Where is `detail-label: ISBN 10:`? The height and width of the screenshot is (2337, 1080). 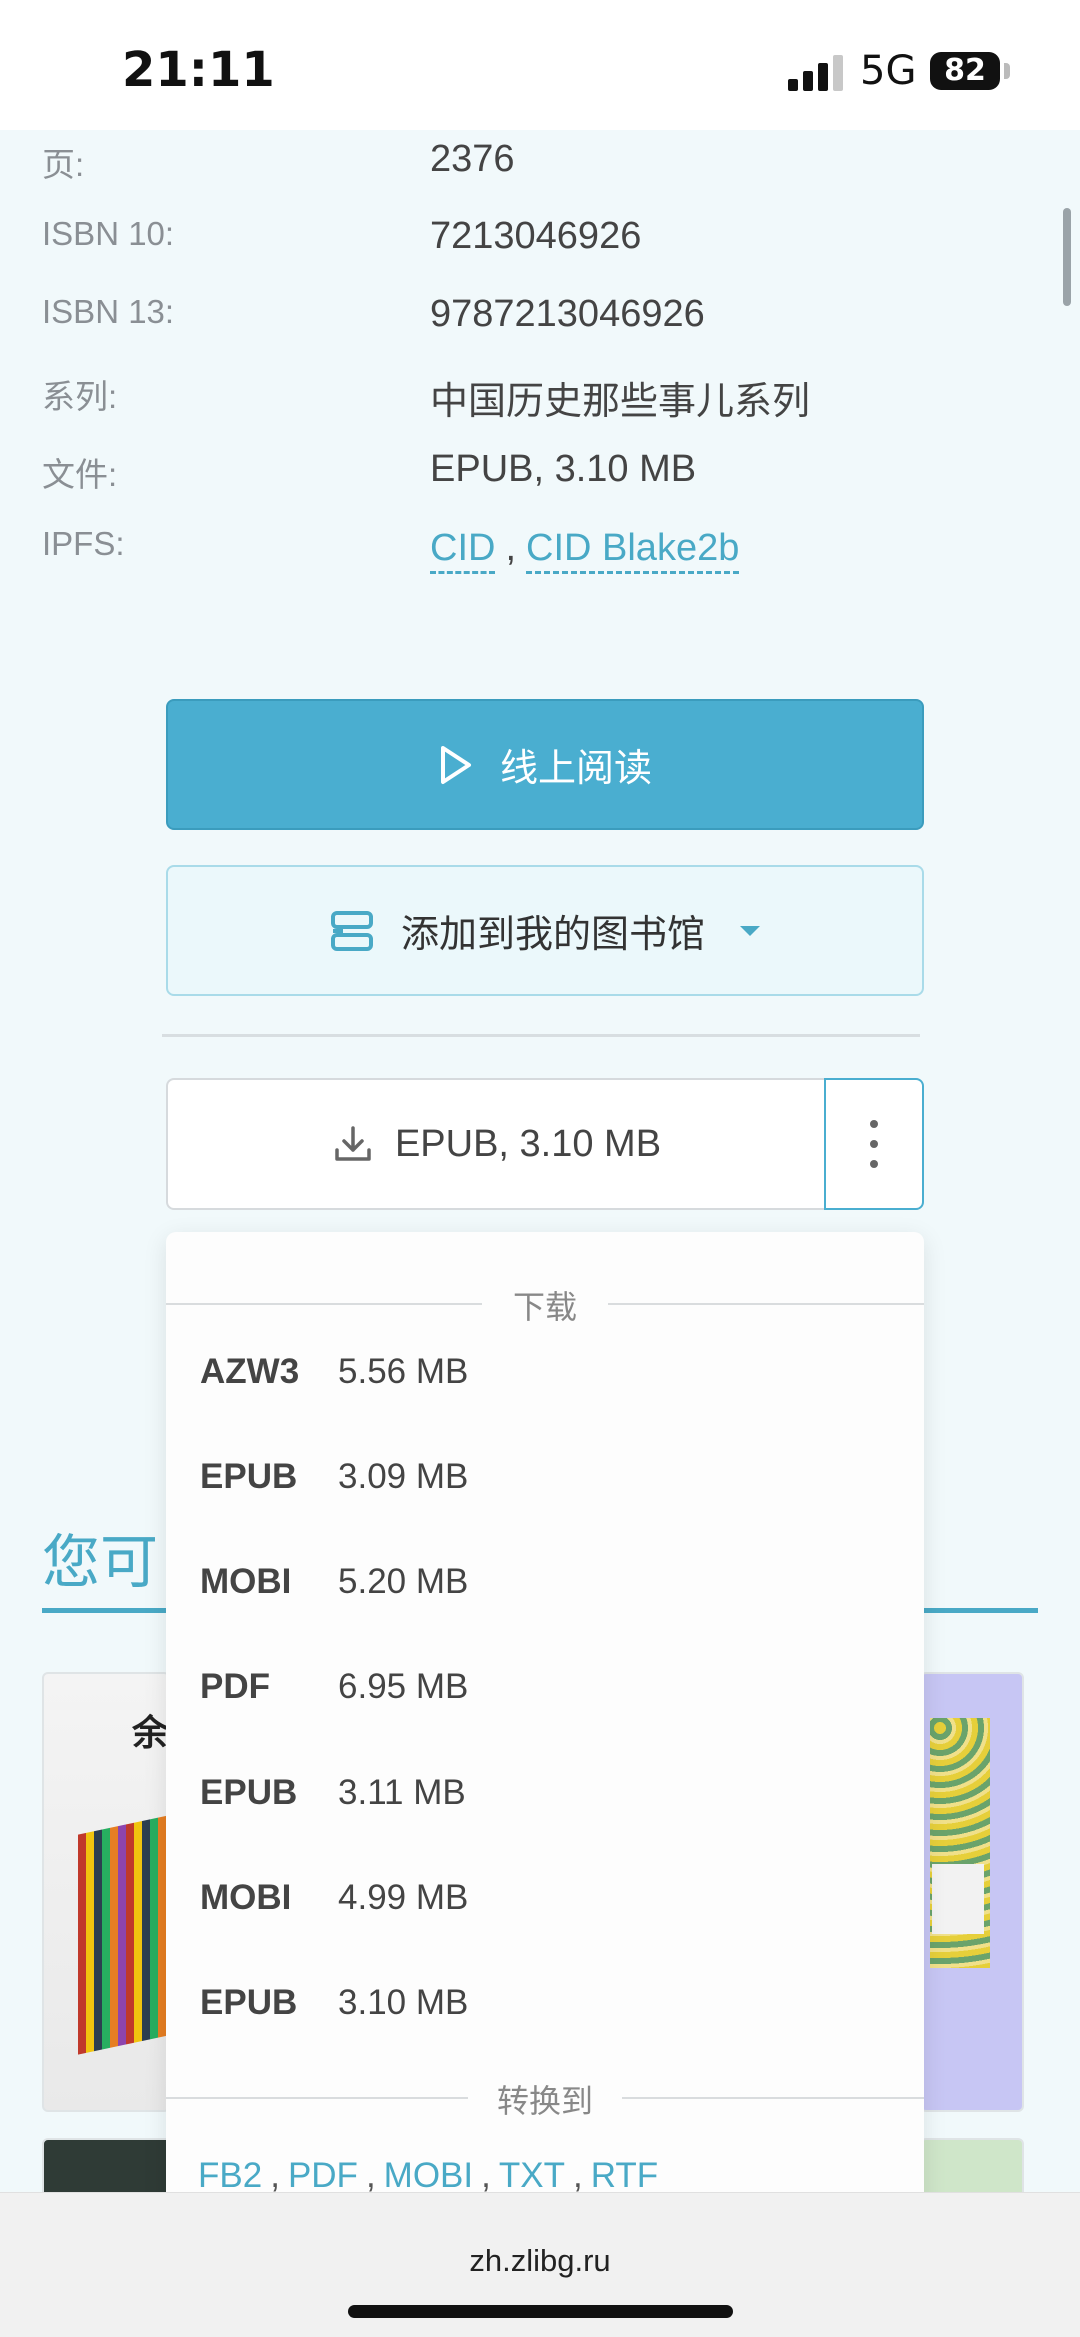
detail-label: ISBN 10: is located at coordinates (108, 233).